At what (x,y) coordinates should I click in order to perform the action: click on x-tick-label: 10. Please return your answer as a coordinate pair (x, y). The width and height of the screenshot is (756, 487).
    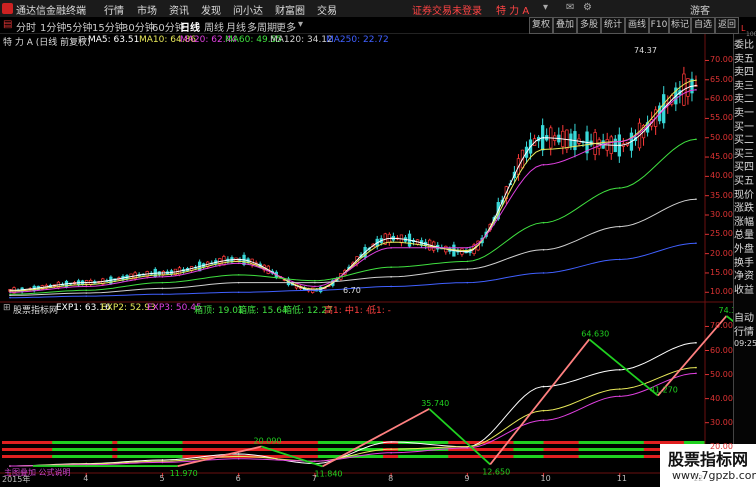
    Looking at the image, I should click on (545, 478).